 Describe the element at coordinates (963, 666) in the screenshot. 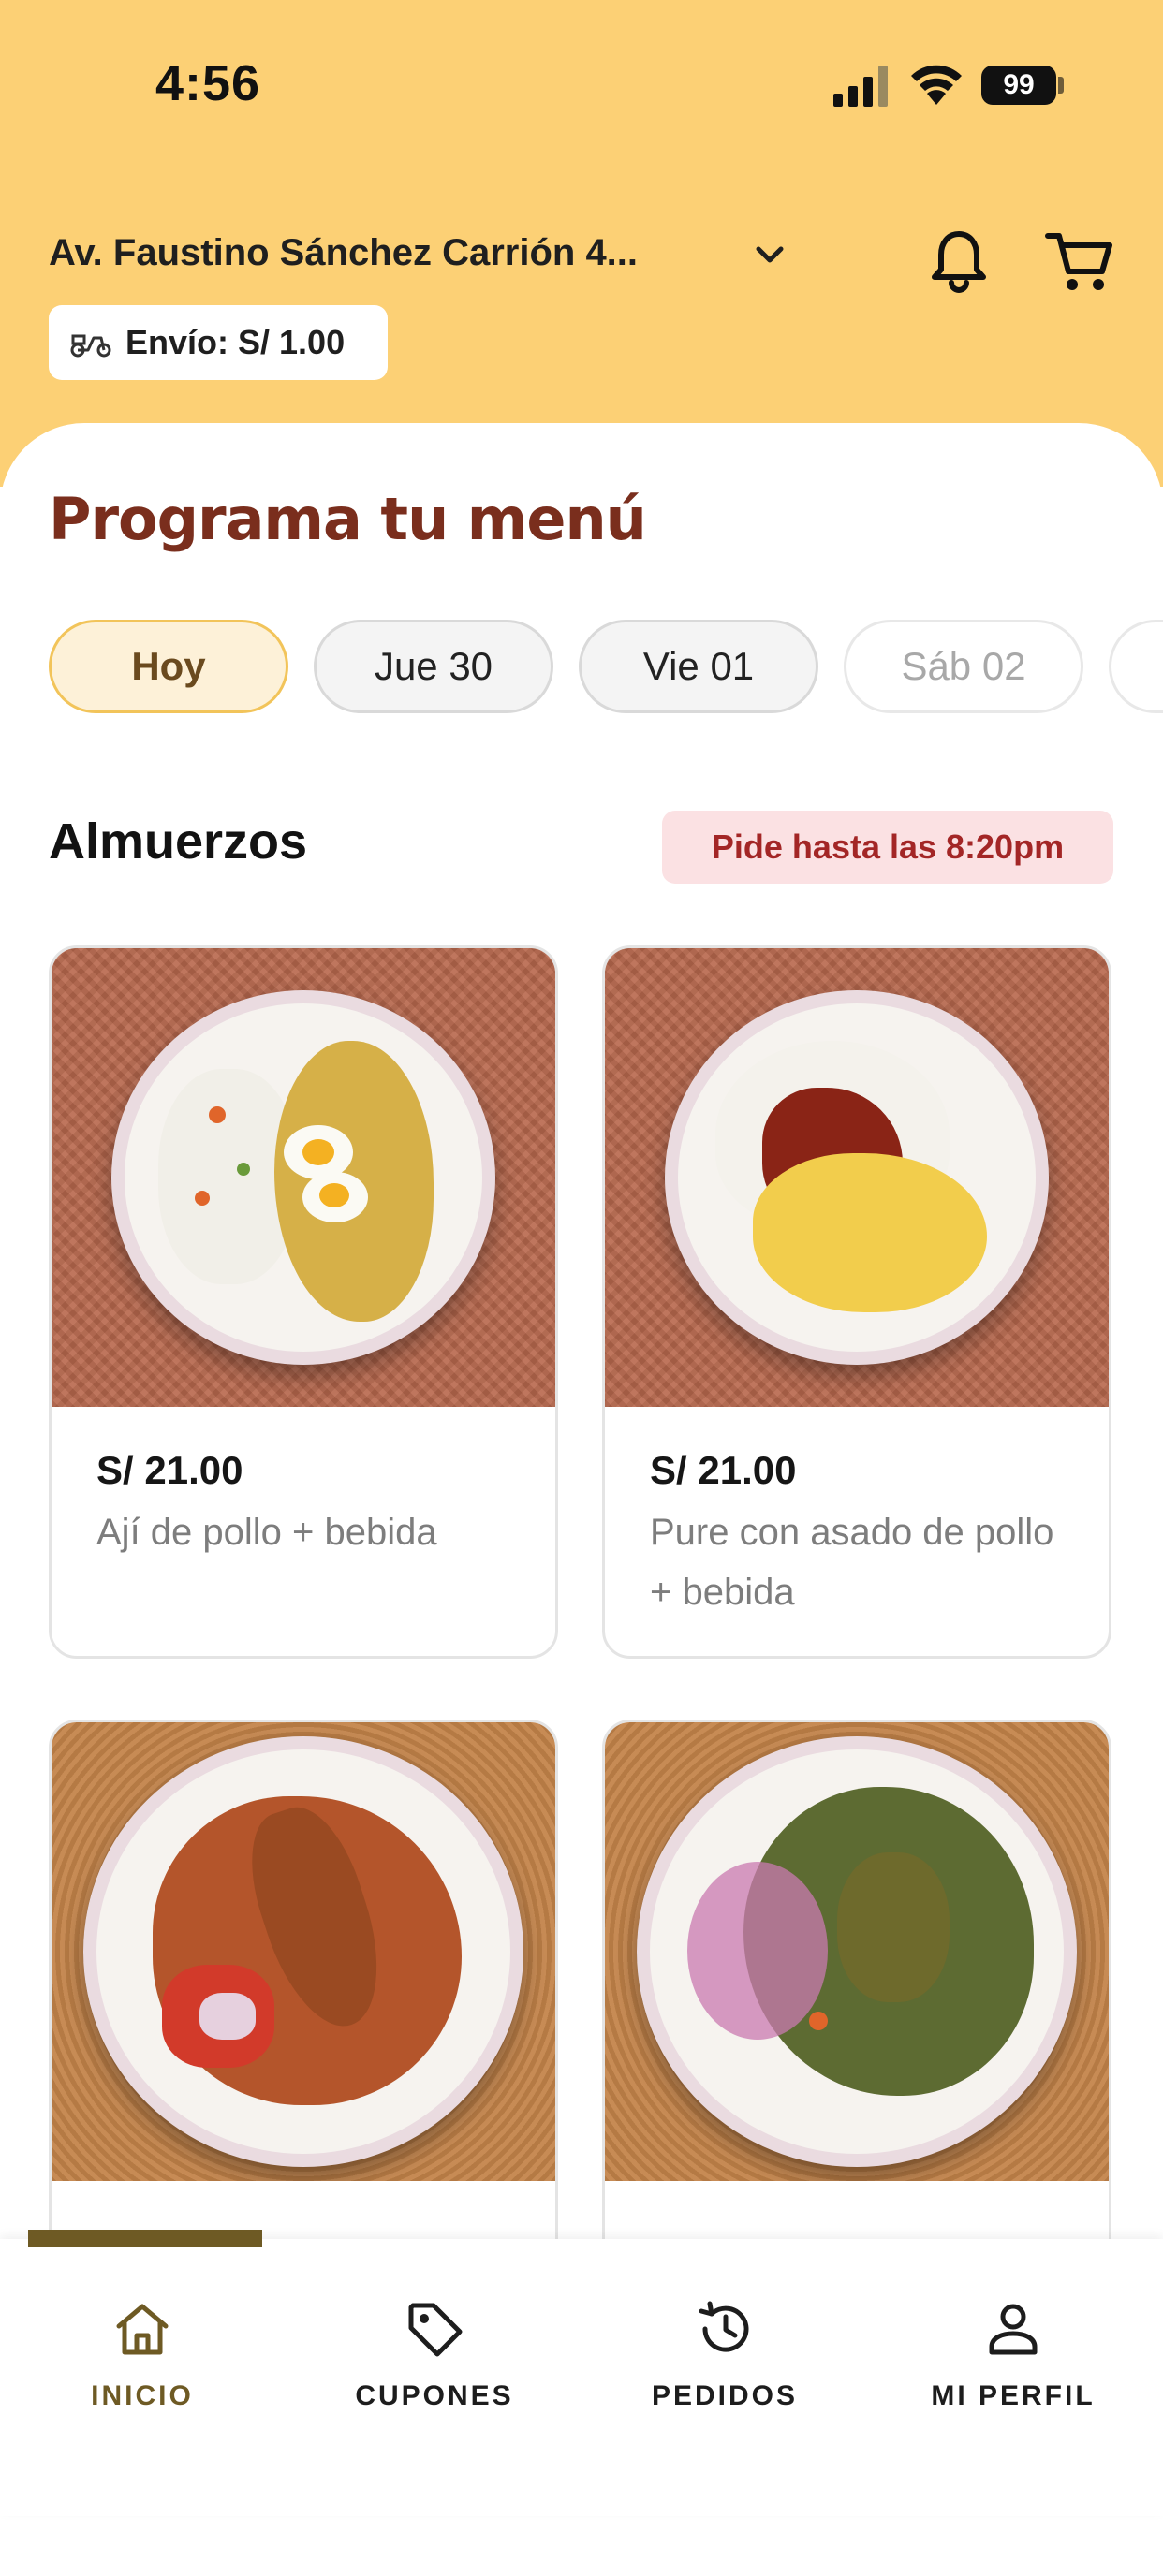

I see `day-tab-sab-02: Sáb 02` at that location.